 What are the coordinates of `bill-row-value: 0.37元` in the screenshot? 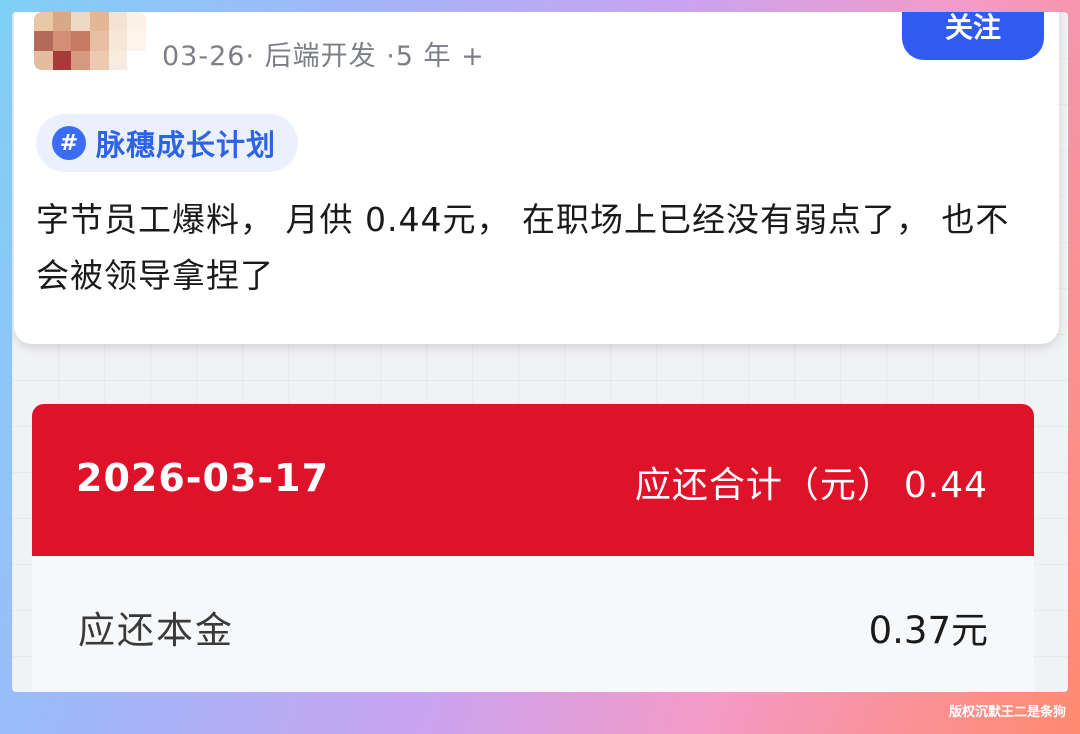 It's located at (928, 630).